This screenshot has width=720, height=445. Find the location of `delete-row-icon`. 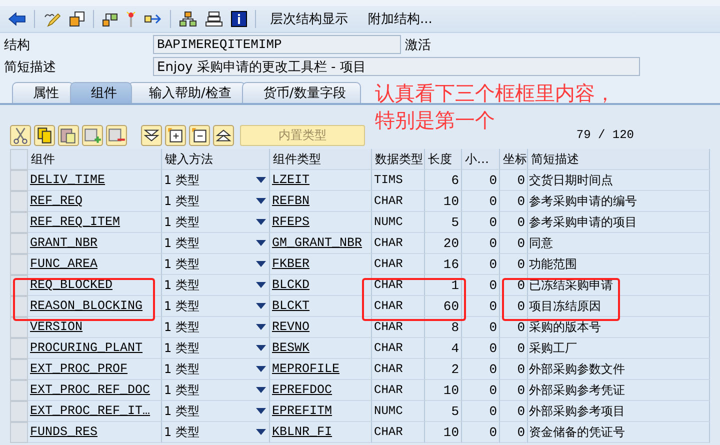

delete-row-icon is located at coordinates (116, 135).